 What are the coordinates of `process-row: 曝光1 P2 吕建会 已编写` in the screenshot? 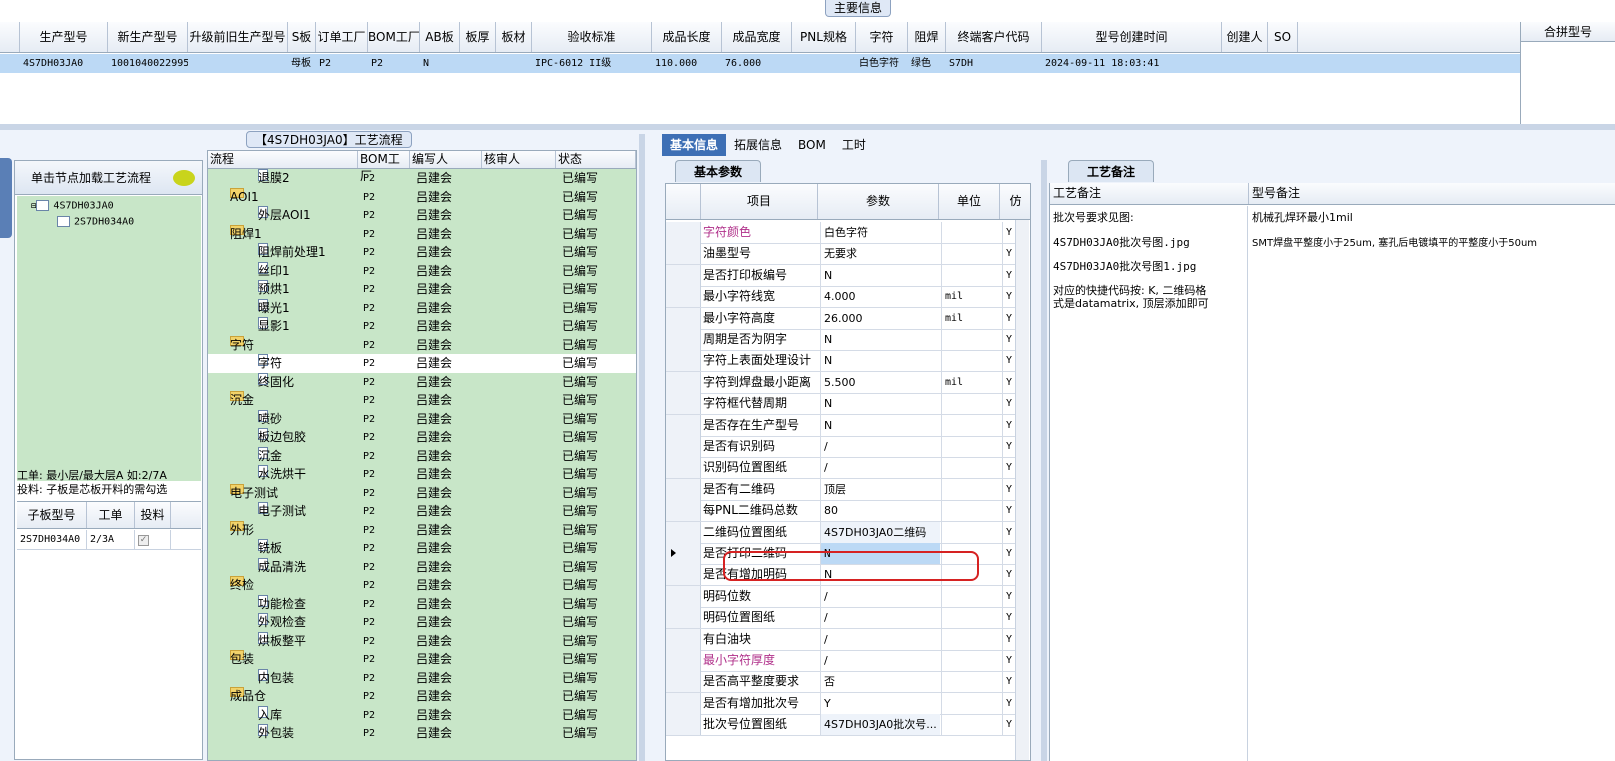 It's located at (422, 308).